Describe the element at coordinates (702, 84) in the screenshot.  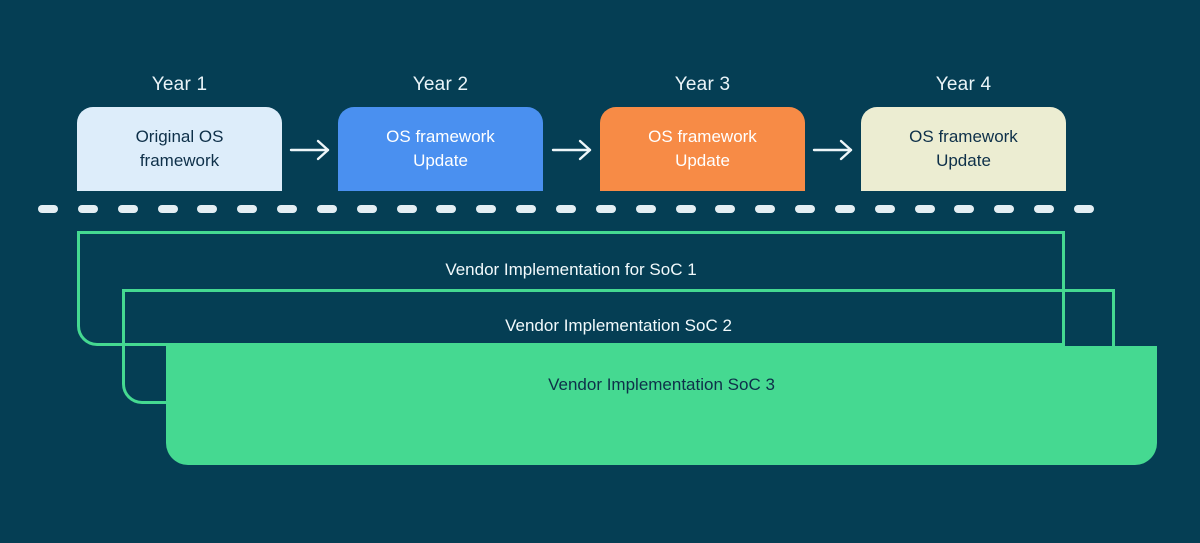
I see `year-label-3: Year 3` at that location.